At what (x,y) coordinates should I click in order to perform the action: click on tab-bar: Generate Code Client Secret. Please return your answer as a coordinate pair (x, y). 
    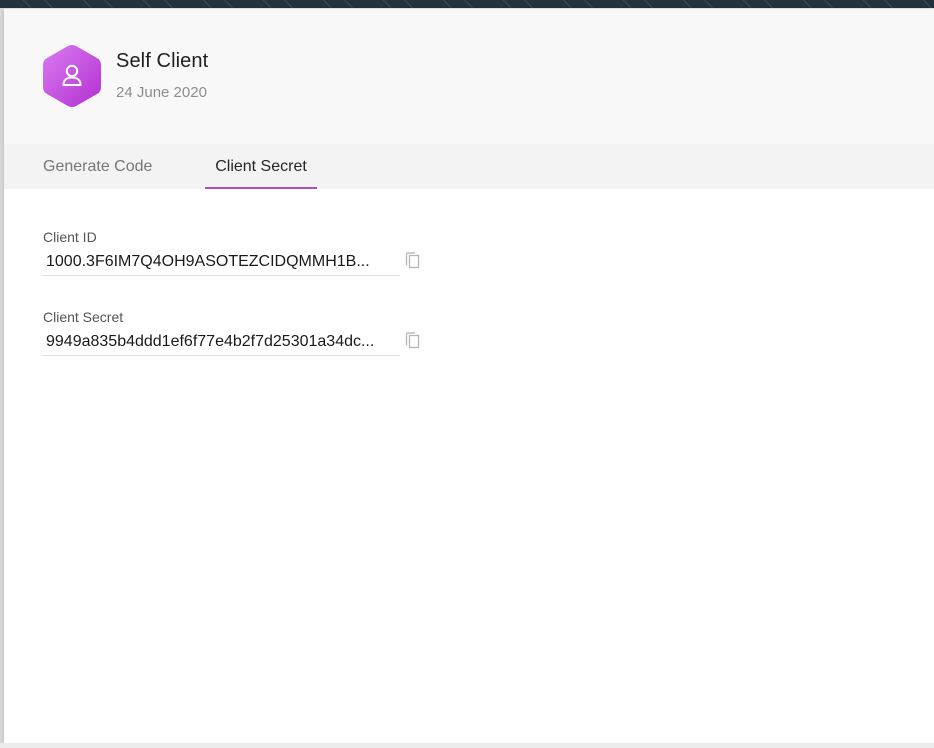
    Looking at the image, I should click on (469, 166).